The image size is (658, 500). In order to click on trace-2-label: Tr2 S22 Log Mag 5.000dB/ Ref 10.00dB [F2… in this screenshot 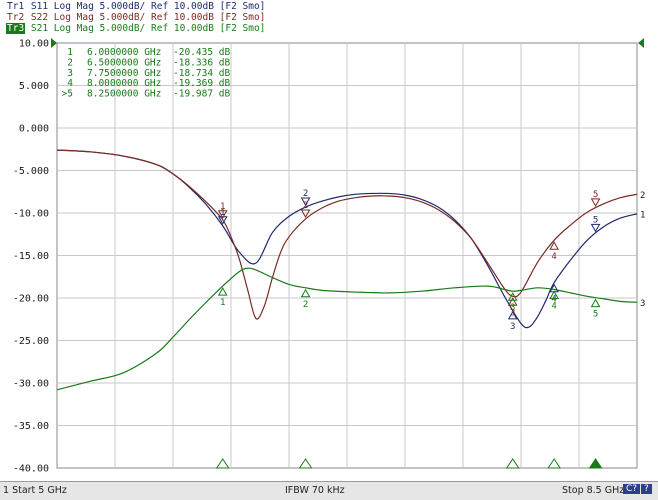, I will do `click(135, 17)`.